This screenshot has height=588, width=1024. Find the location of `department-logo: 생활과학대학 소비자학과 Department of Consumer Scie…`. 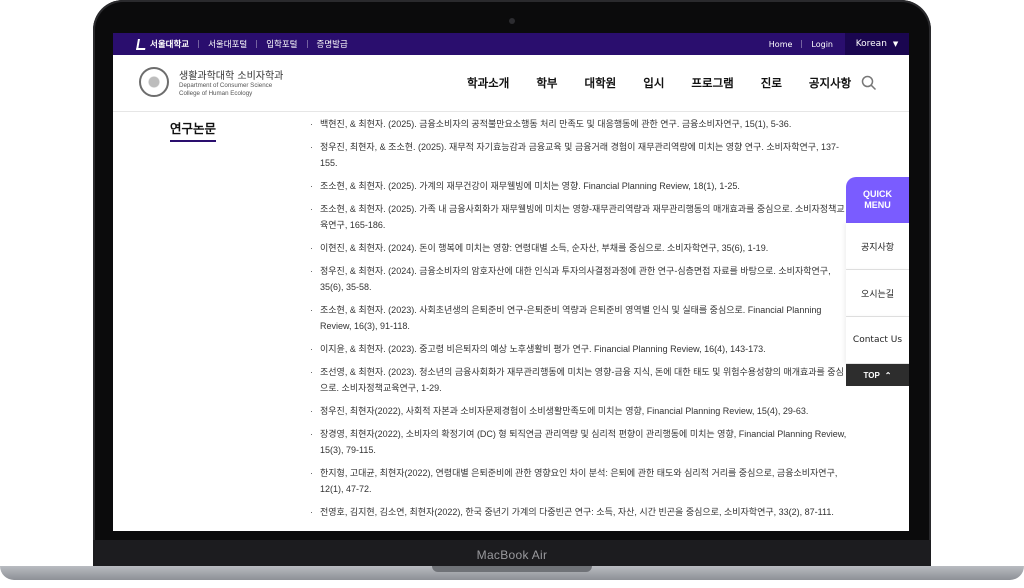

department-logo: 생활과학대학 소비자학과 Department of Consumer Scie… is located at coordinates (231, 82).